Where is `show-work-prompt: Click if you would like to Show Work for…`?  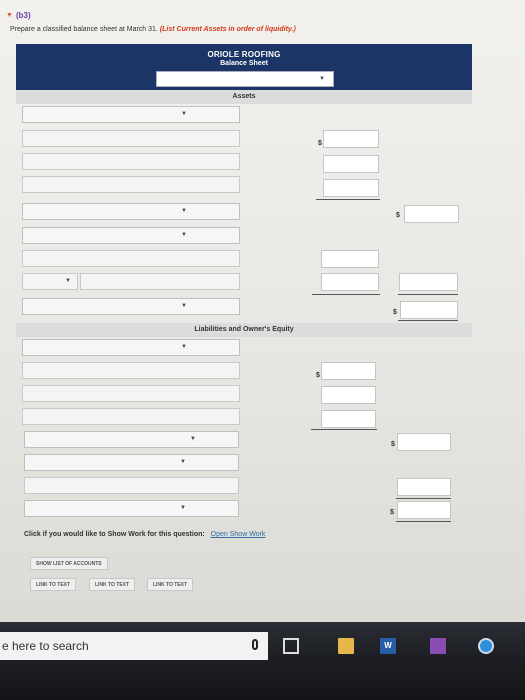
show-work-prompt: Click if you would like to Show Work for… is located at coordinates (114, 534).